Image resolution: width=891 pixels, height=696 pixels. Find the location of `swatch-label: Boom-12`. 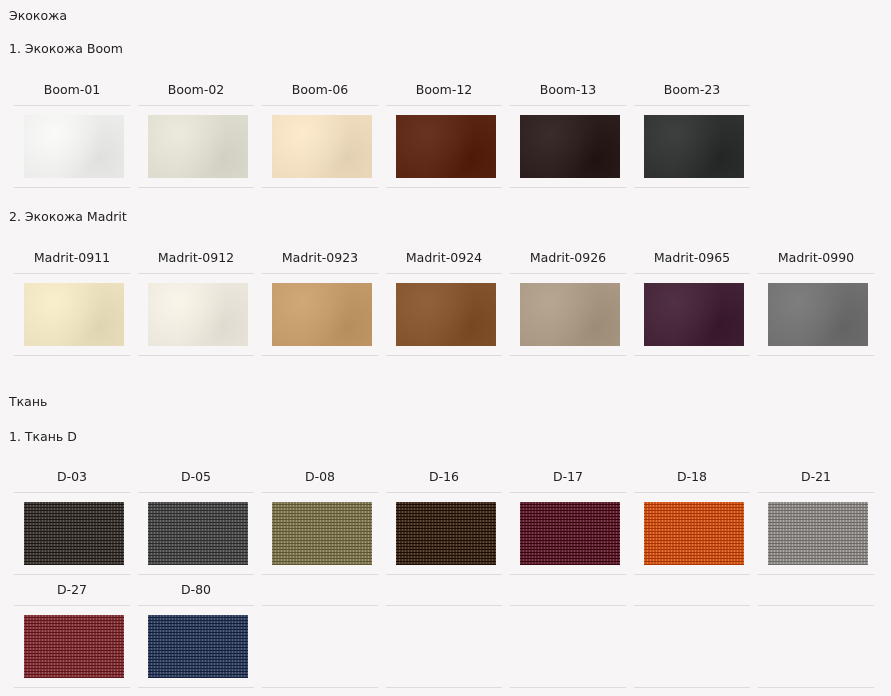

swatch-label: Boom-12 is located at coordinates (444, 89).